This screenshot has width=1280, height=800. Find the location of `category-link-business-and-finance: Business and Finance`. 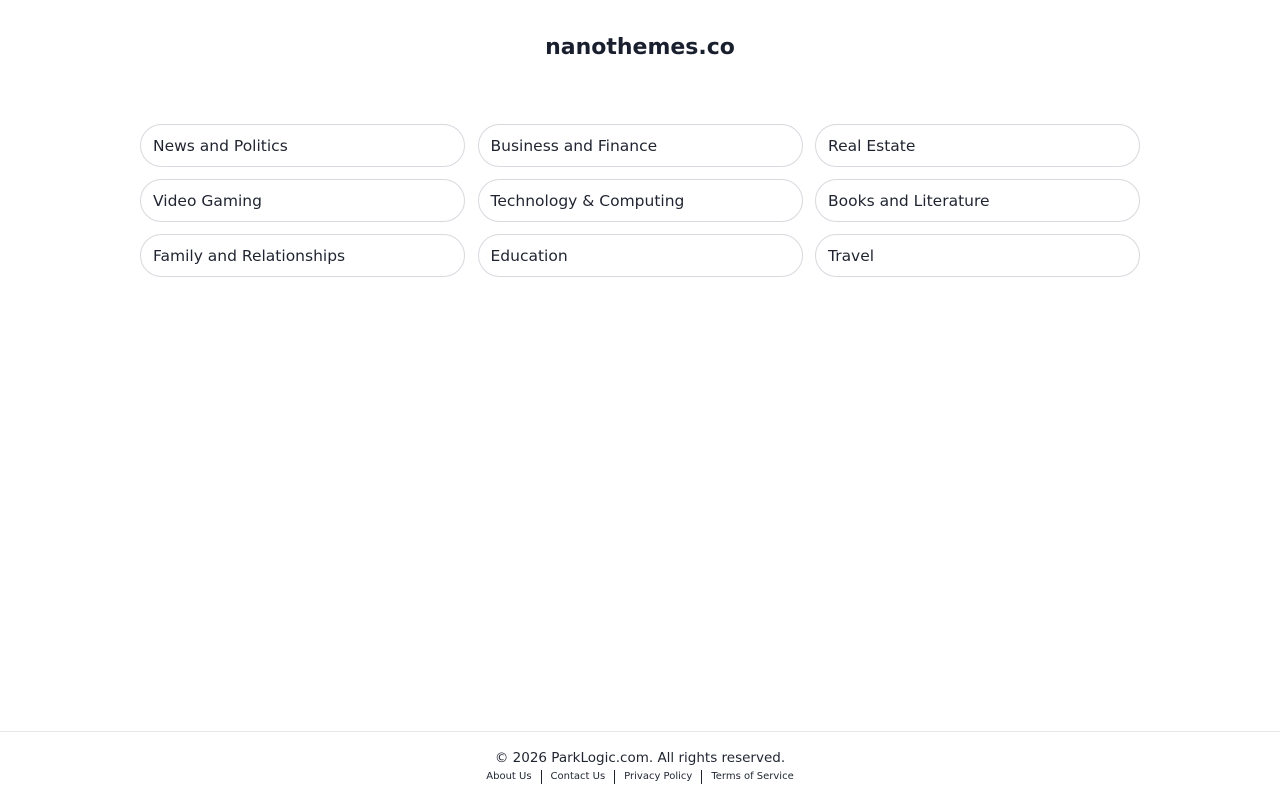

category-link-business-and-finance: Business and Finance is located at coordinates (640, 145).